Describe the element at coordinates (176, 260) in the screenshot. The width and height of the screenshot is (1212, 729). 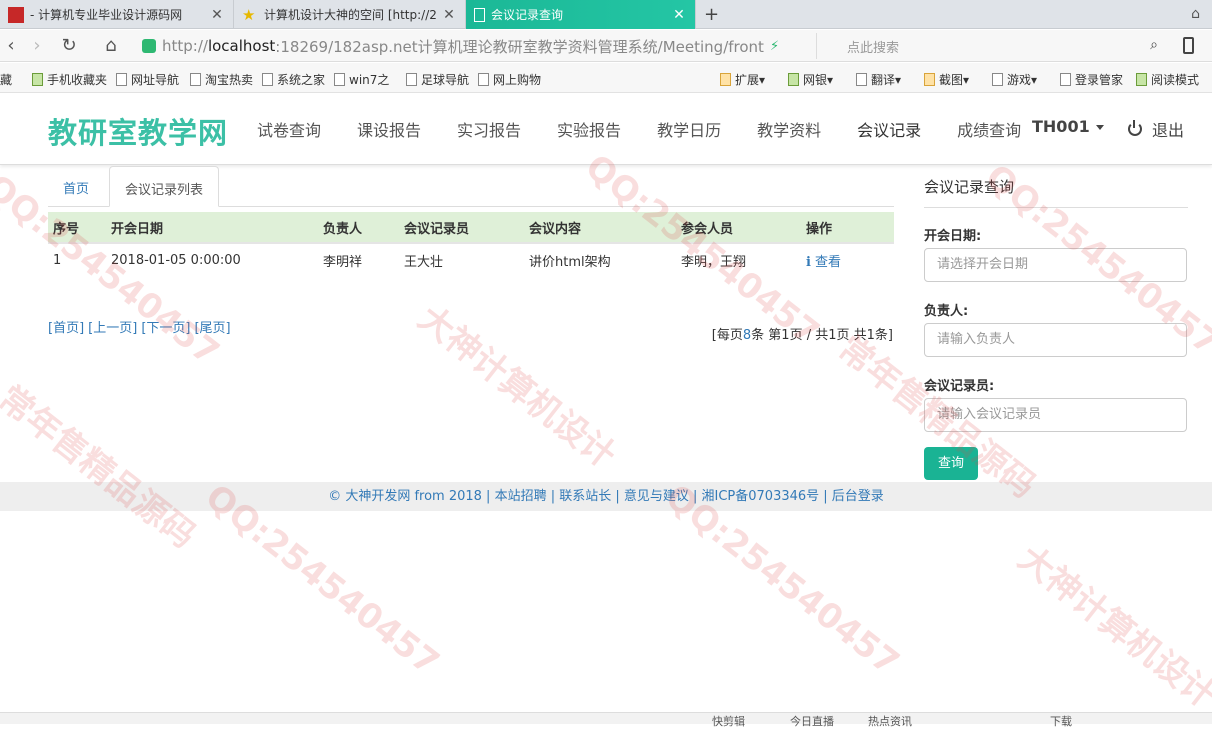
I see `cell-date: 2018-01-05 0:00:00` at that location.